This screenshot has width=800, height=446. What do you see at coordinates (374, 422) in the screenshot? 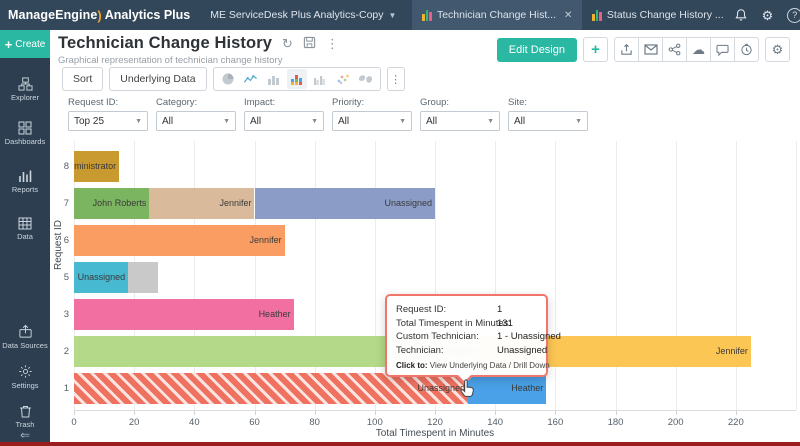
I see `x-tick-label: 100` at bounding box center [374, 422].